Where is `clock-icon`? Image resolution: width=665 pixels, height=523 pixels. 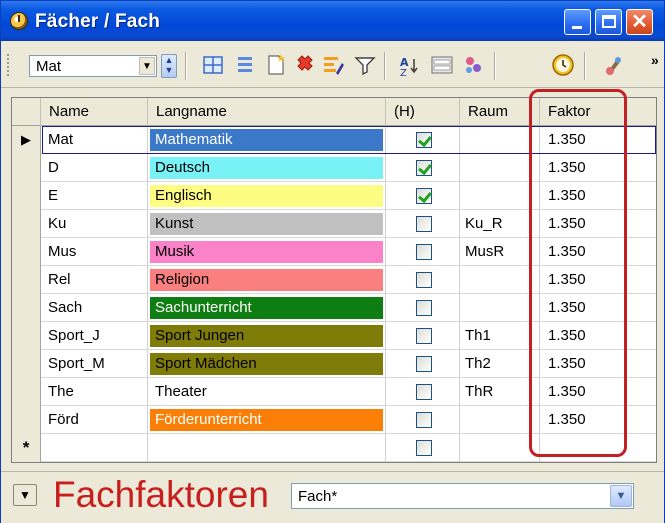 clock-icon is located at coordinates (563, 65).